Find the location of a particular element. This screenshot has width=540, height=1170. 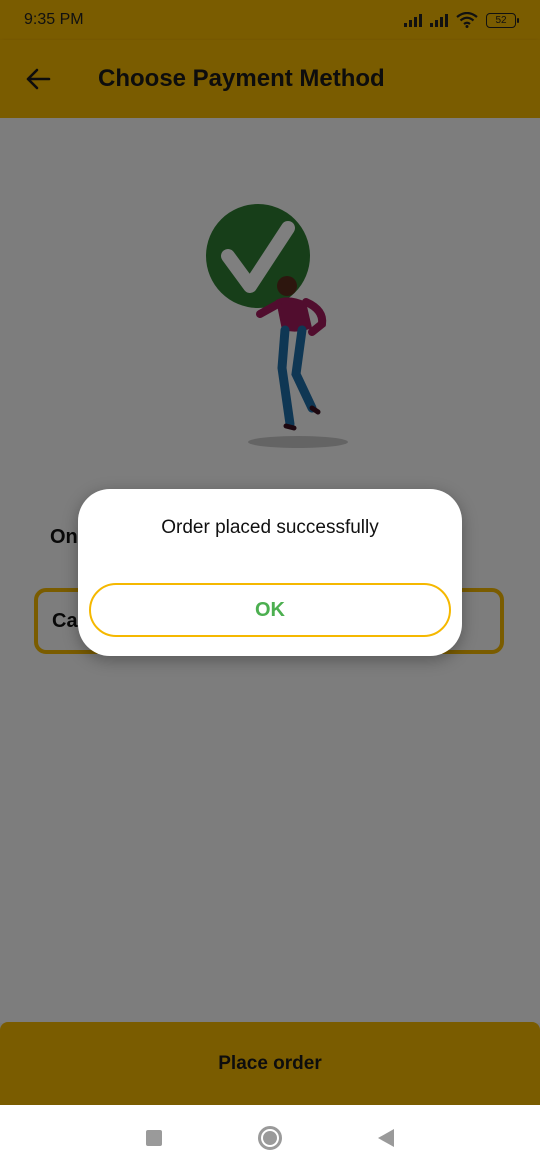

dialog-message: Order placed successfully is located at coordinates (270, 527).